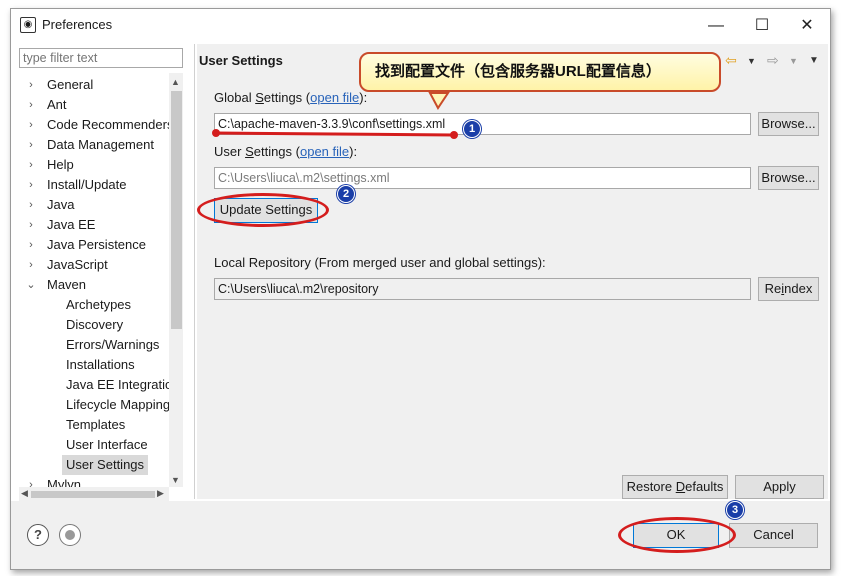 The image size is (842, 576). What do you see at coordinates (454, 135) in the screenshot?
I see `underline-end-dot` at bounding box center [454, 135].